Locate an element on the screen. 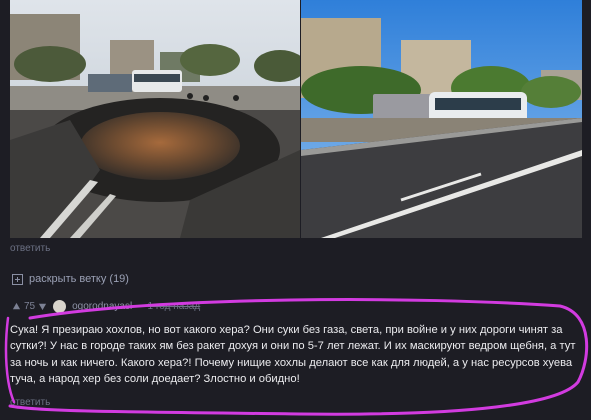 The height and width of the screenshot is (420, 591). expand-thread-button: раскрыть ветку (19) is located at coordinates (70, 279).